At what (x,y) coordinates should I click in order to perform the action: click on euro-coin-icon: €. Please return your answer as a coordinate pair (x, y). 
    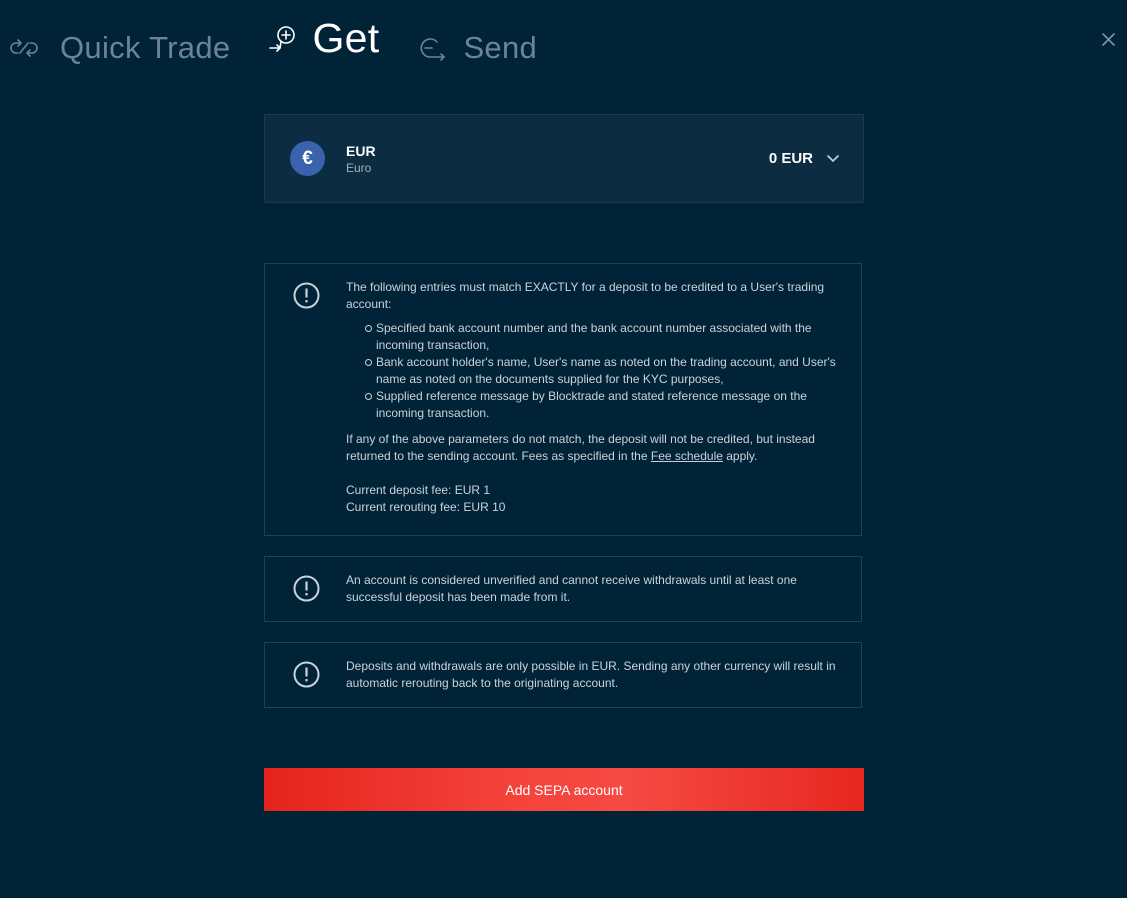
    Looking at the image, I should click on (307, 158).